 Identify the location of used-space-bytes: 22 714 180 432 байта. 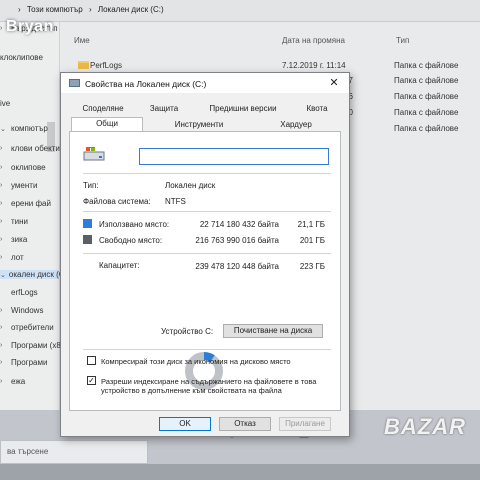
(239, 224).